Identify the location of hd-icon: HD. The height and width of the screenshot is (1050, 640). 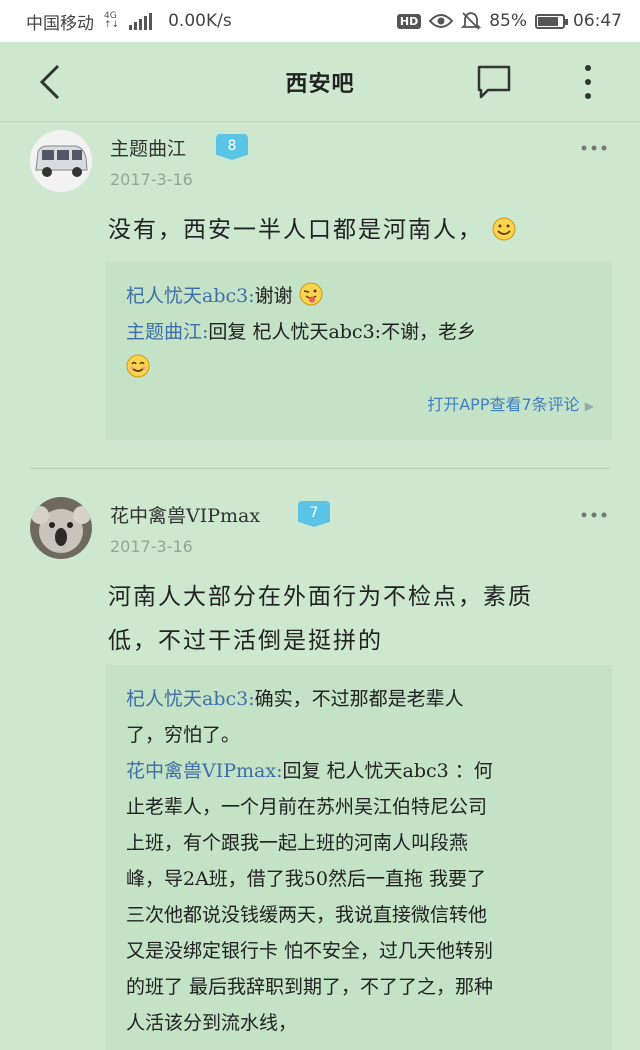
(409, 21).